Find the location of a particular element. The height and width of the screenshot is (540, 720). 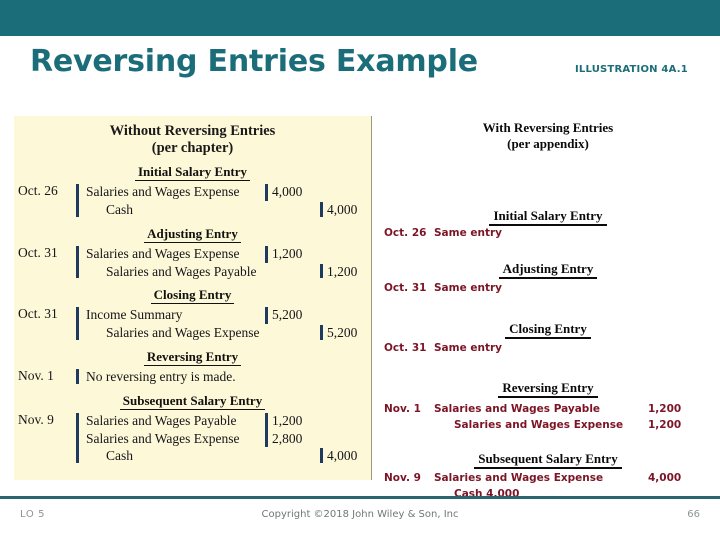

left-section-title: Initial Salary Entry is located at coordinates (192, 173).